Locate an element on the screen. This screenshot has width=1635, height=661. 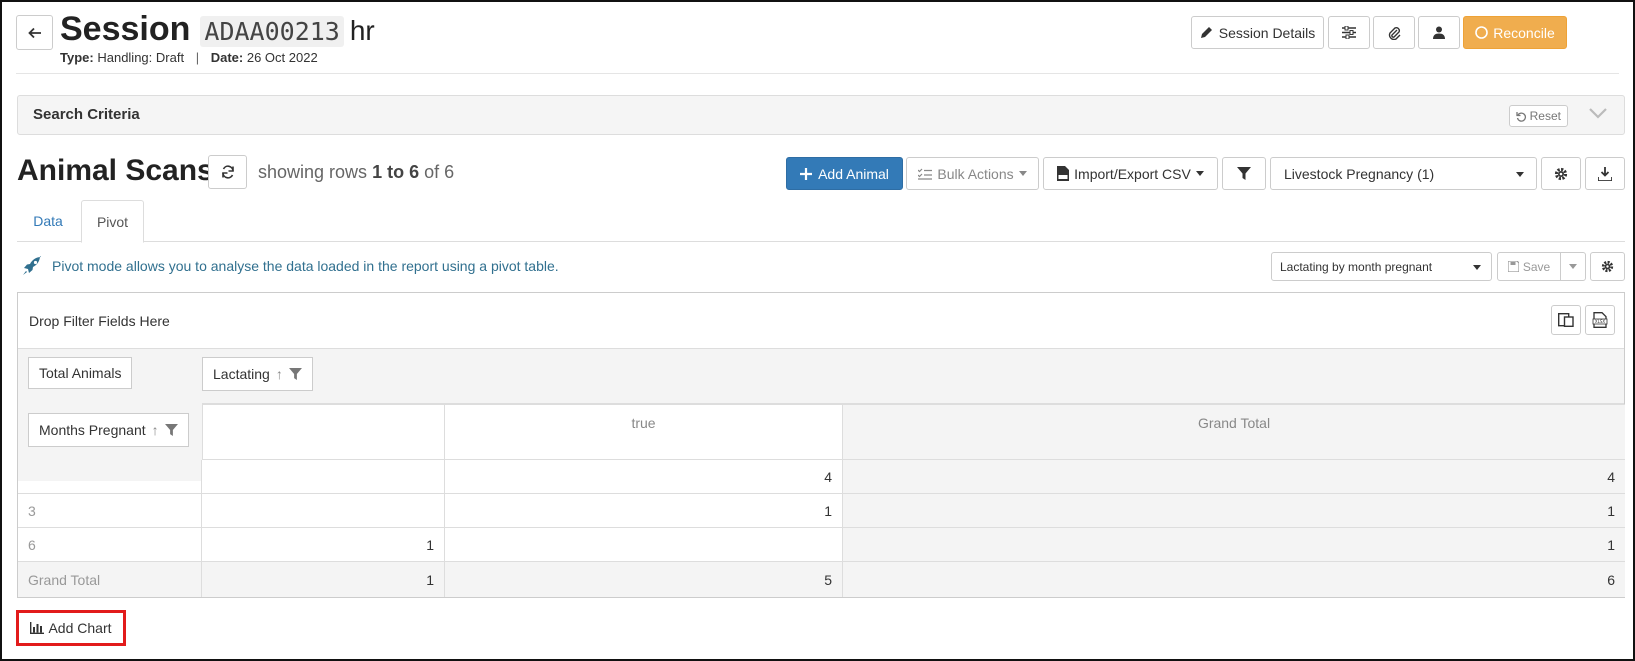
bulk-actions-button: Bulk Actions is located at coordinates (972, 173).